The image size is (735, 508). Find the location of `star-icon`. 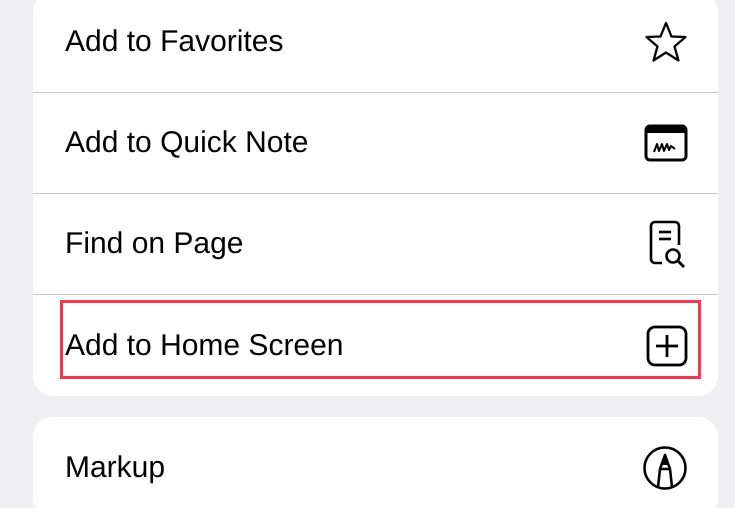

star-icon is located at coordinates (666, 42).